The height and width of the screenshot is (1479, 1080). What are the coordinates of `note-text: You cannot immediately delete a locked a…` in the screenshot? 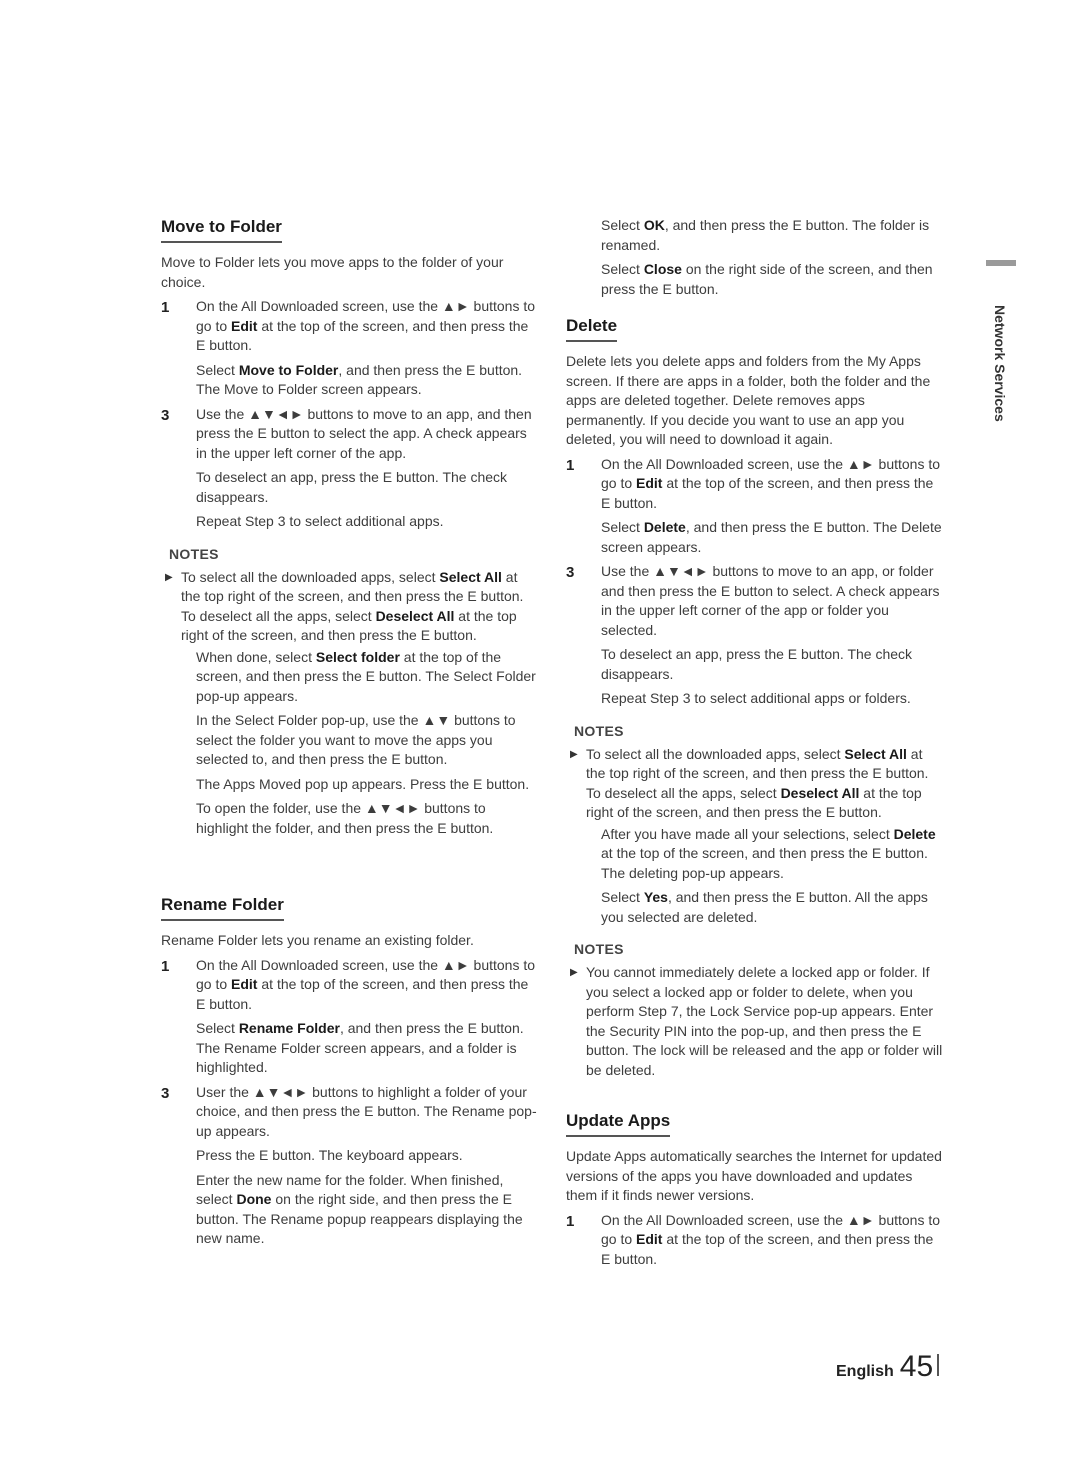 It's located at (764, 1021).